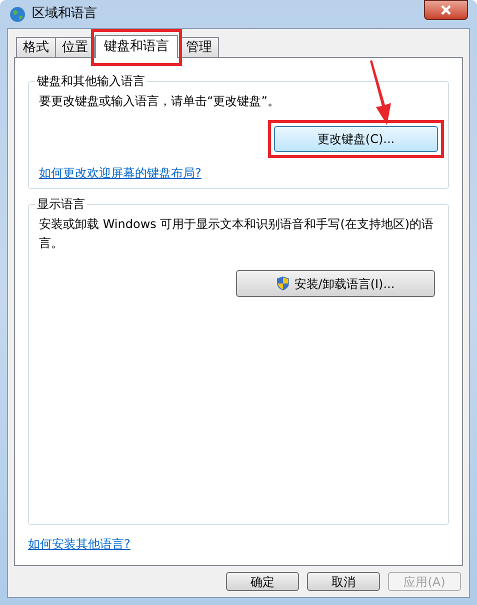 This screenshot has width=477, height=605. I want to click on tab: 管理, so click(199, 47).